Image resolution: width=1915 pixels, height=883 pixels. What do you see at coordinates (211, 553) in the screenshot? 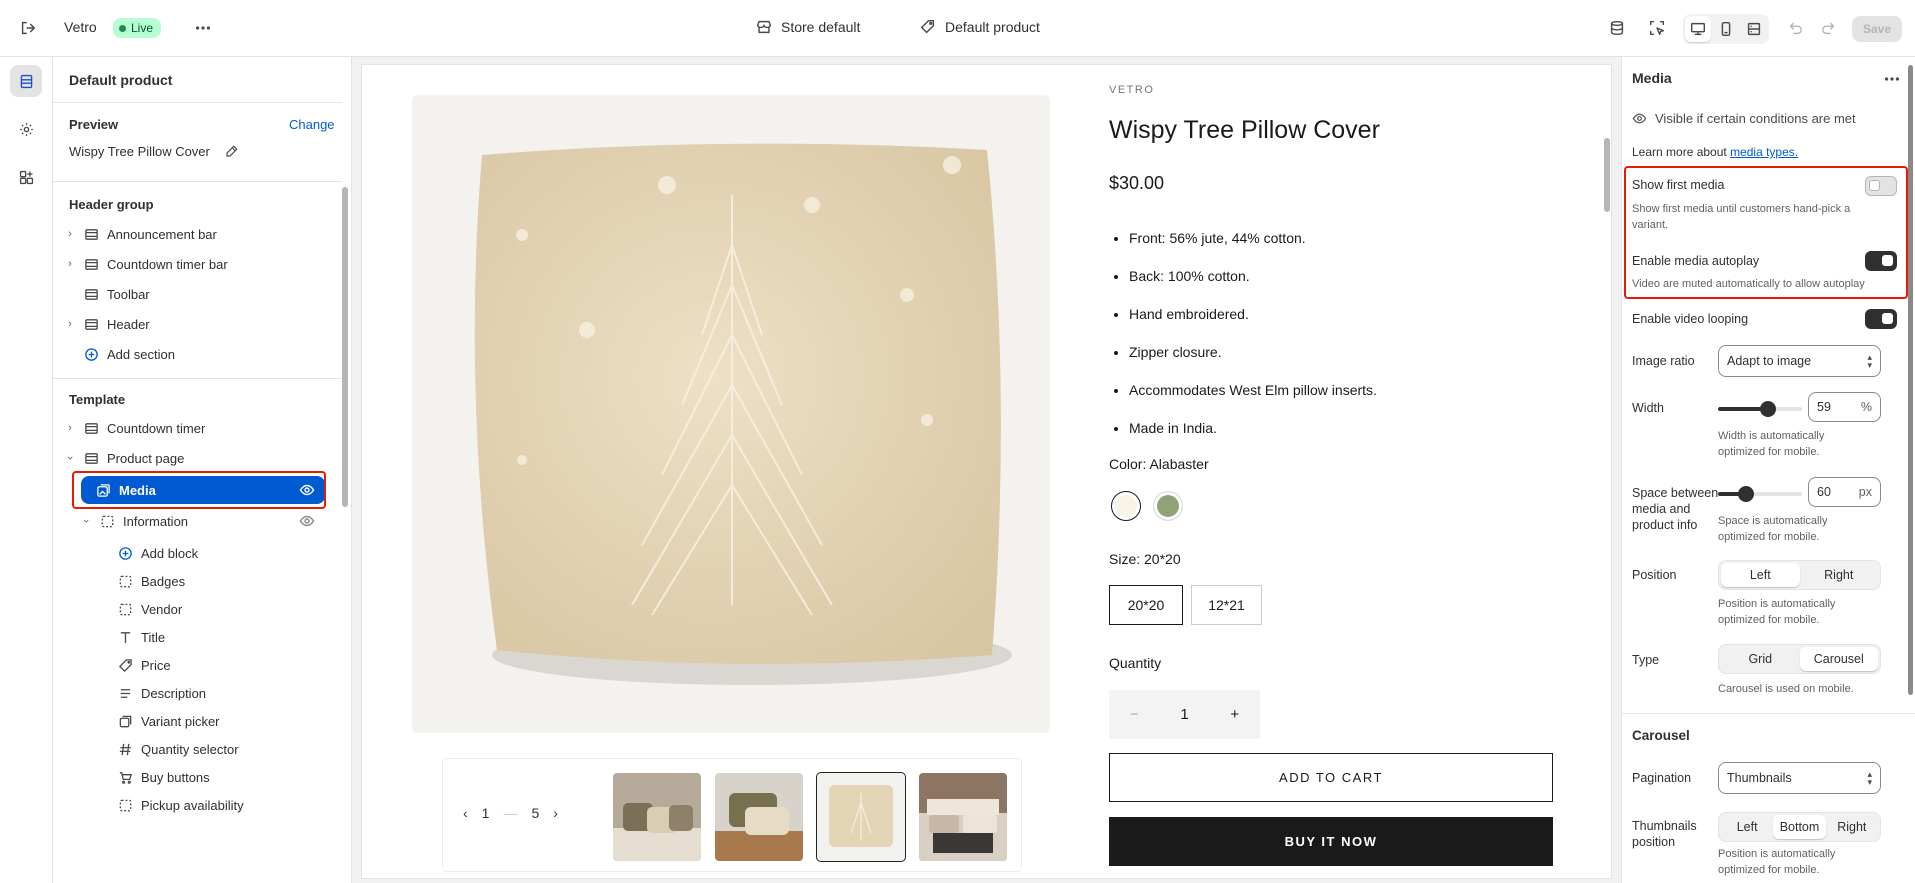
I see `add-block-button: Add block` at bounding box center [211, 553].